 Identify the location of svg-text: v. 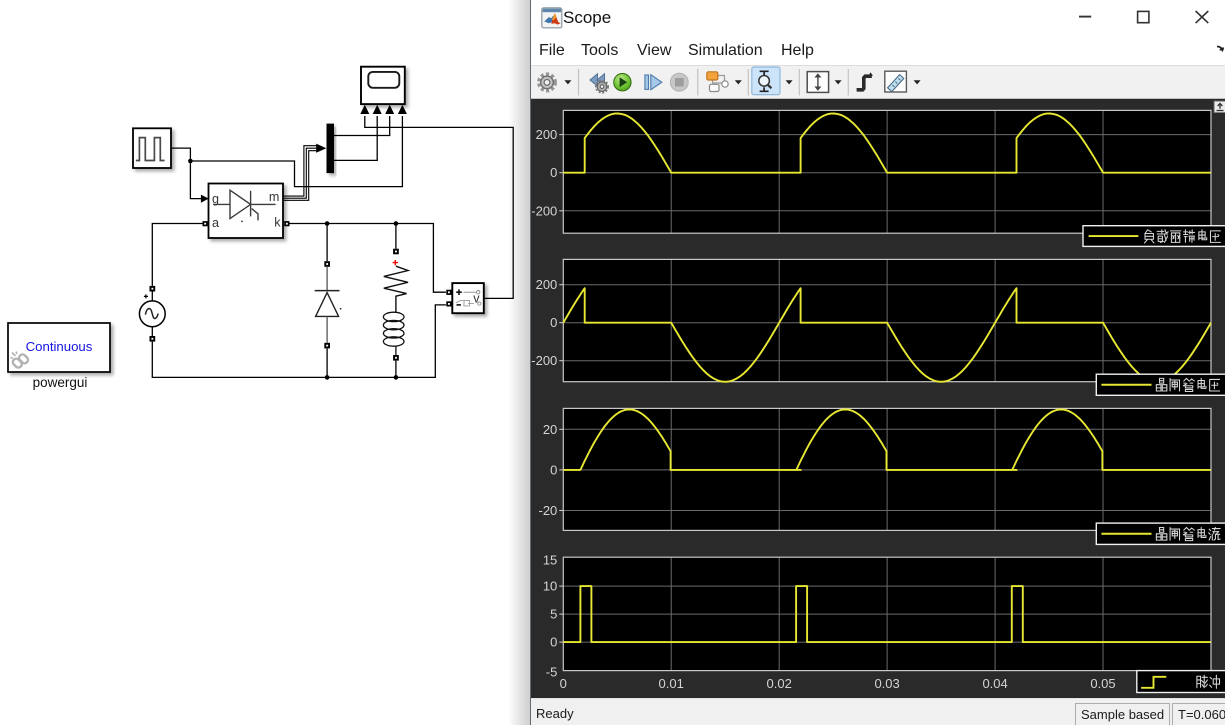
(476, 299).